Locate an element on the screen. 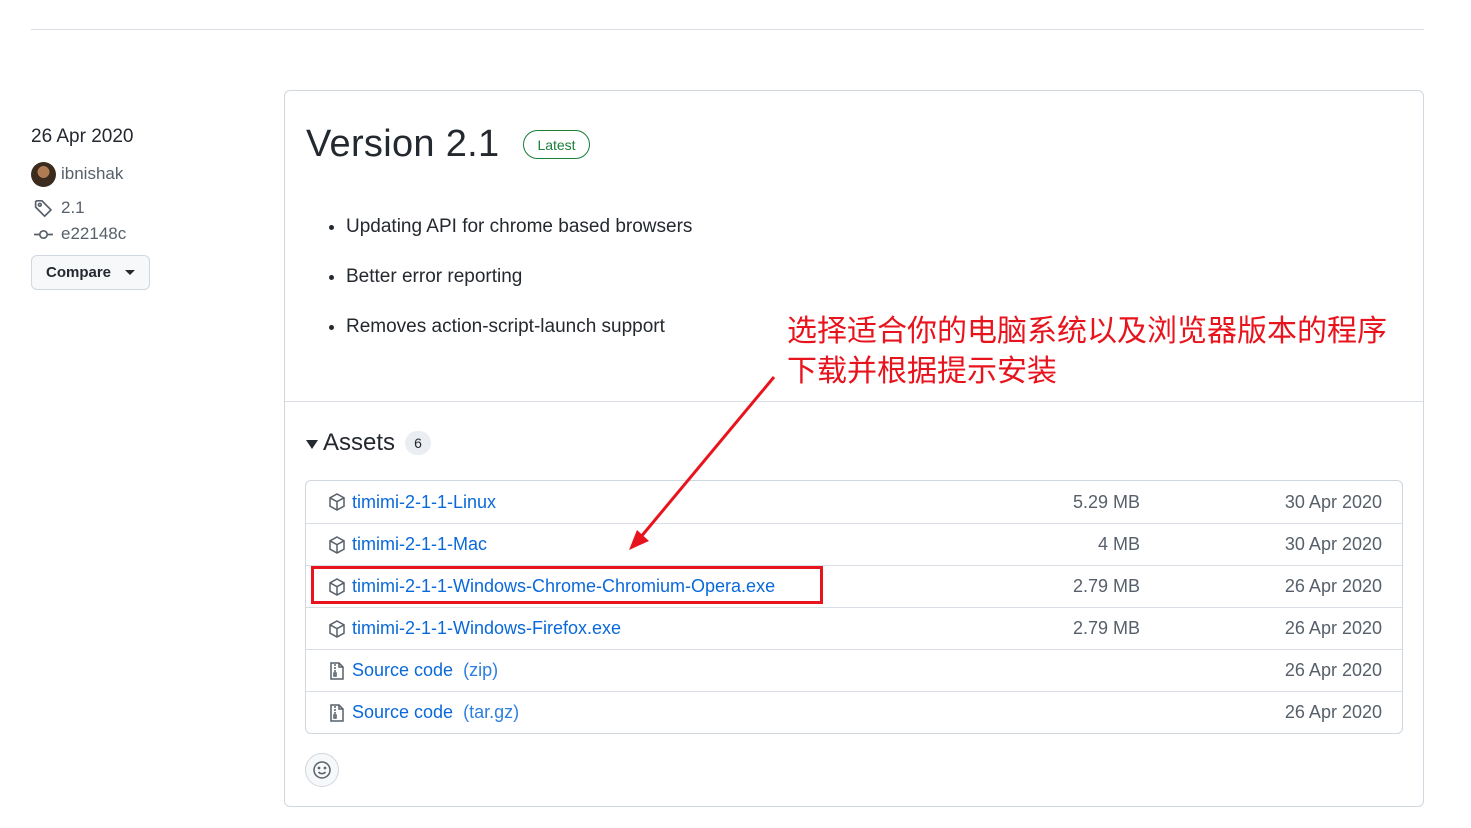  asset-name: timimi-2-1-1-Windows-Firefox.exe is located at coordinates (487, 628).